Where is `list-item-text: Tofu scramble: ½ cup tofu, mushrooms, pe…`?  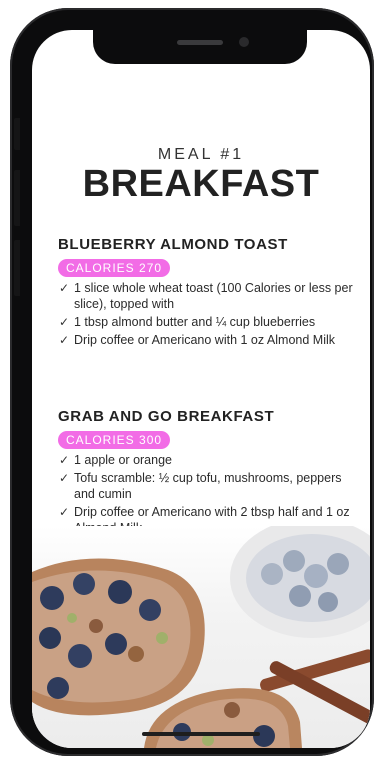 list-item-text: Tofu scramble: ½ cup tofu, mushrooms, pe… is located at coordinates (208, 486).